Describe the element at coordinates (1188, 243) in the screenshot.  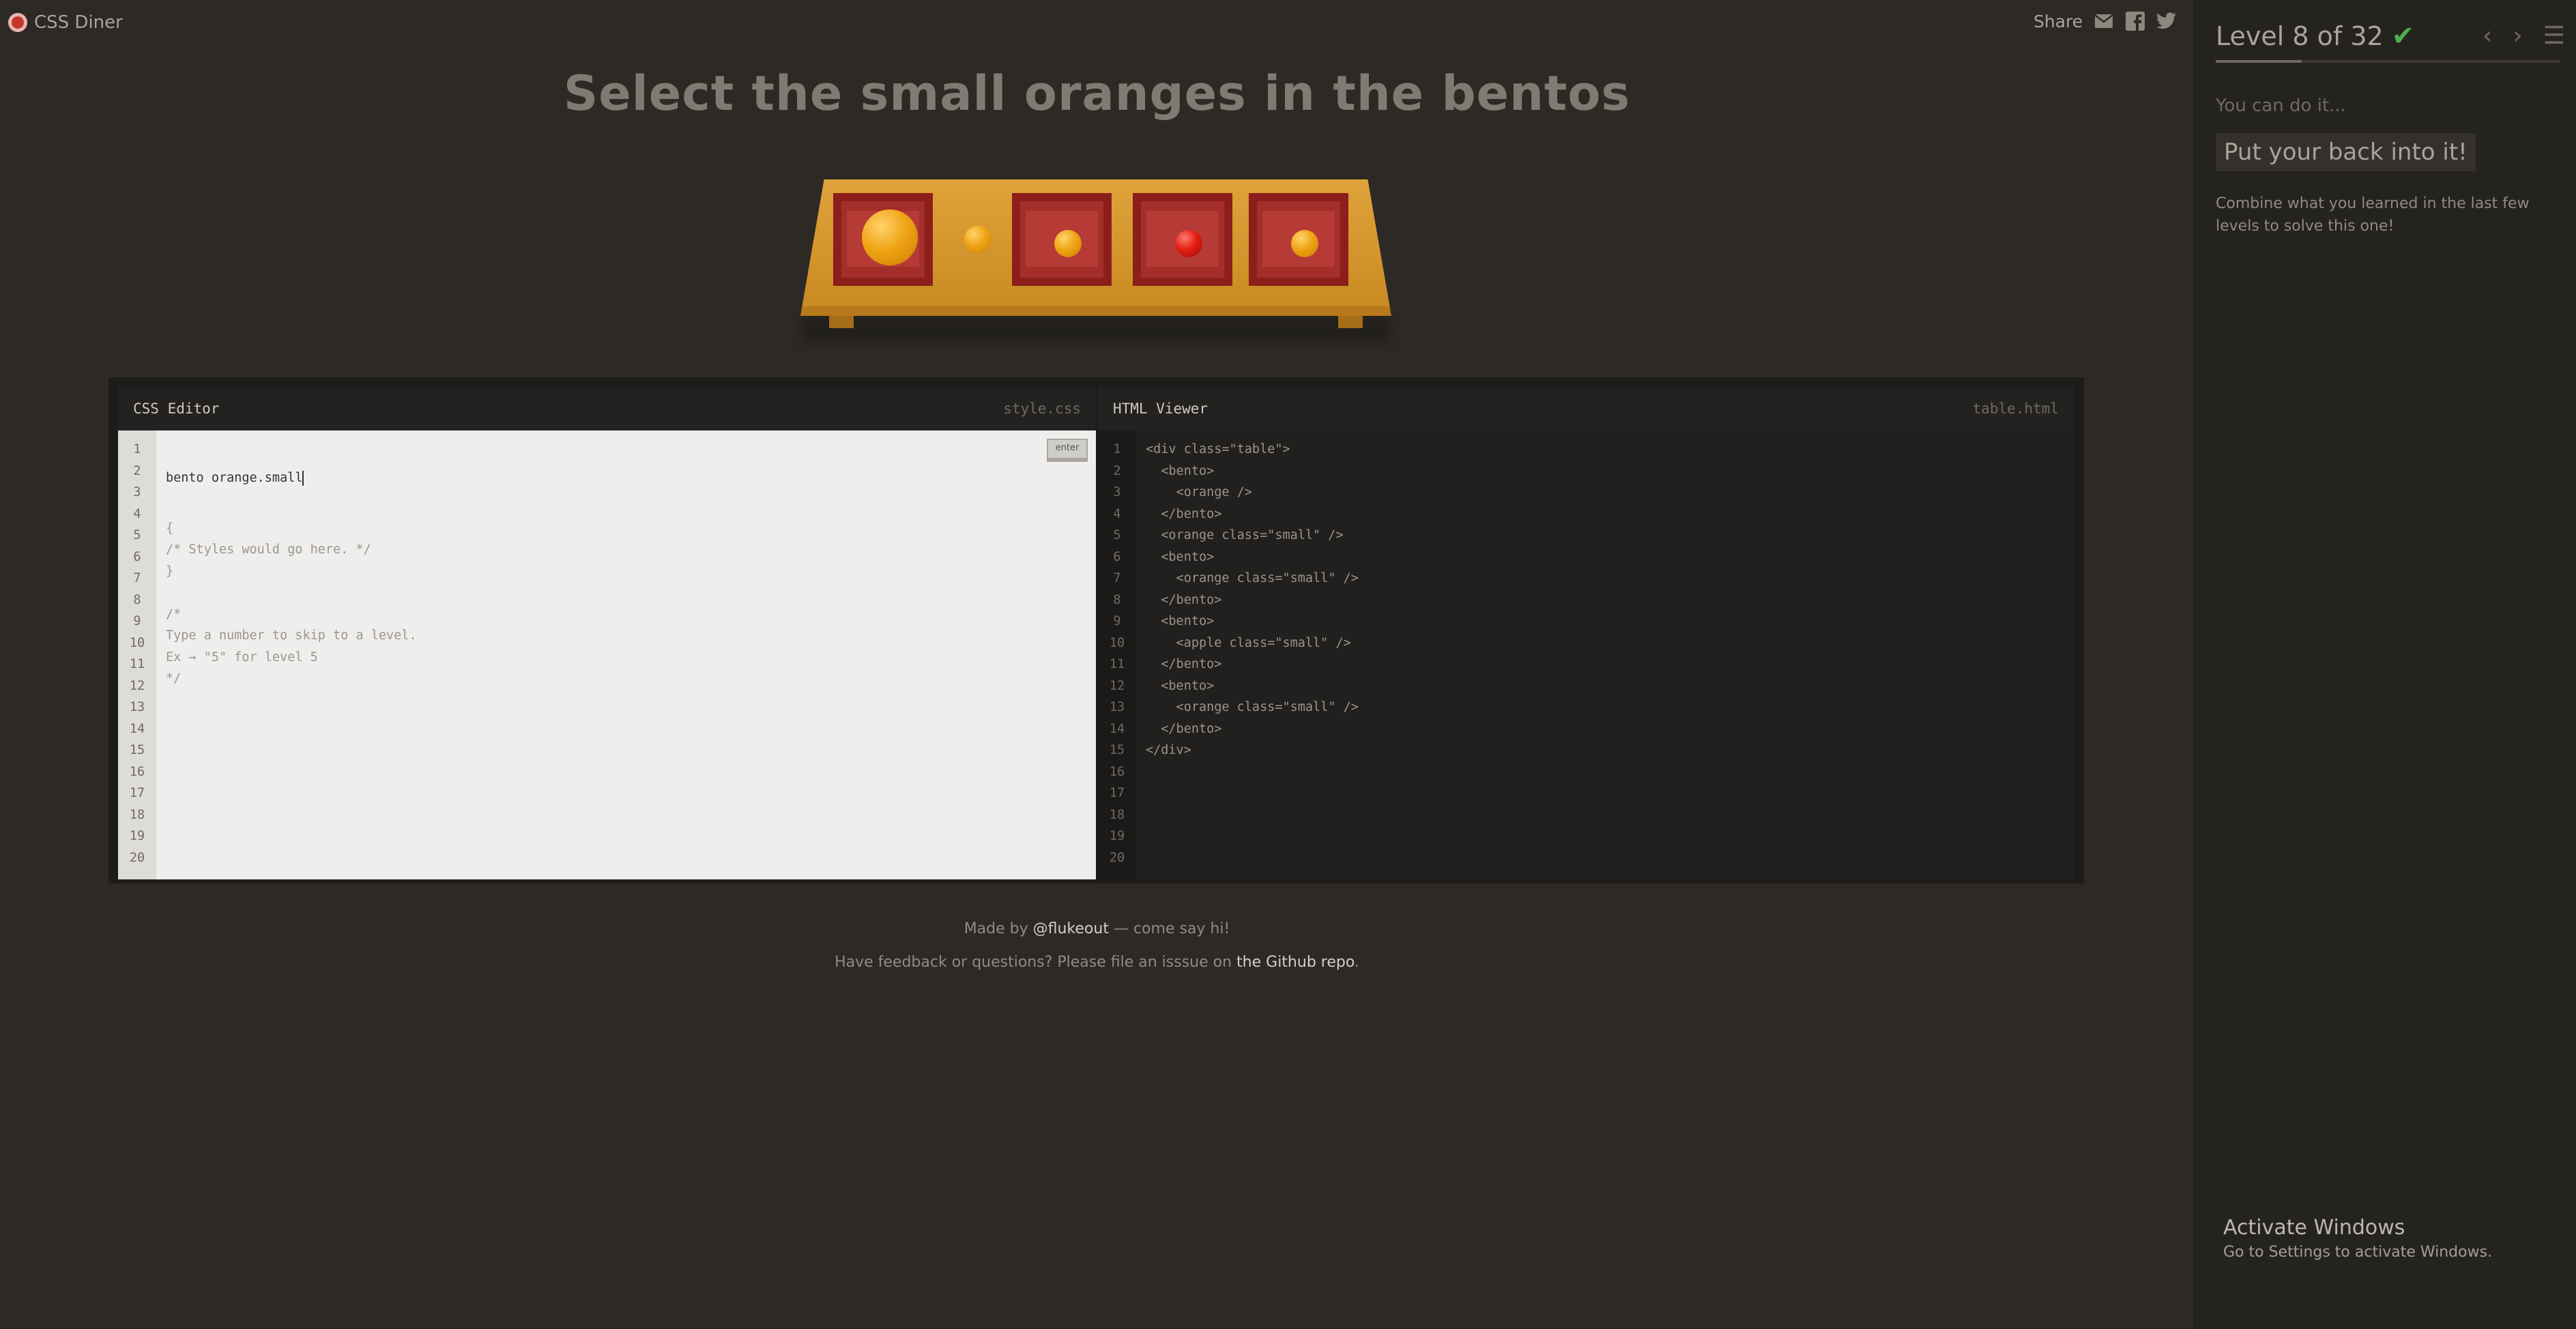
I see `apple-small` at that location.